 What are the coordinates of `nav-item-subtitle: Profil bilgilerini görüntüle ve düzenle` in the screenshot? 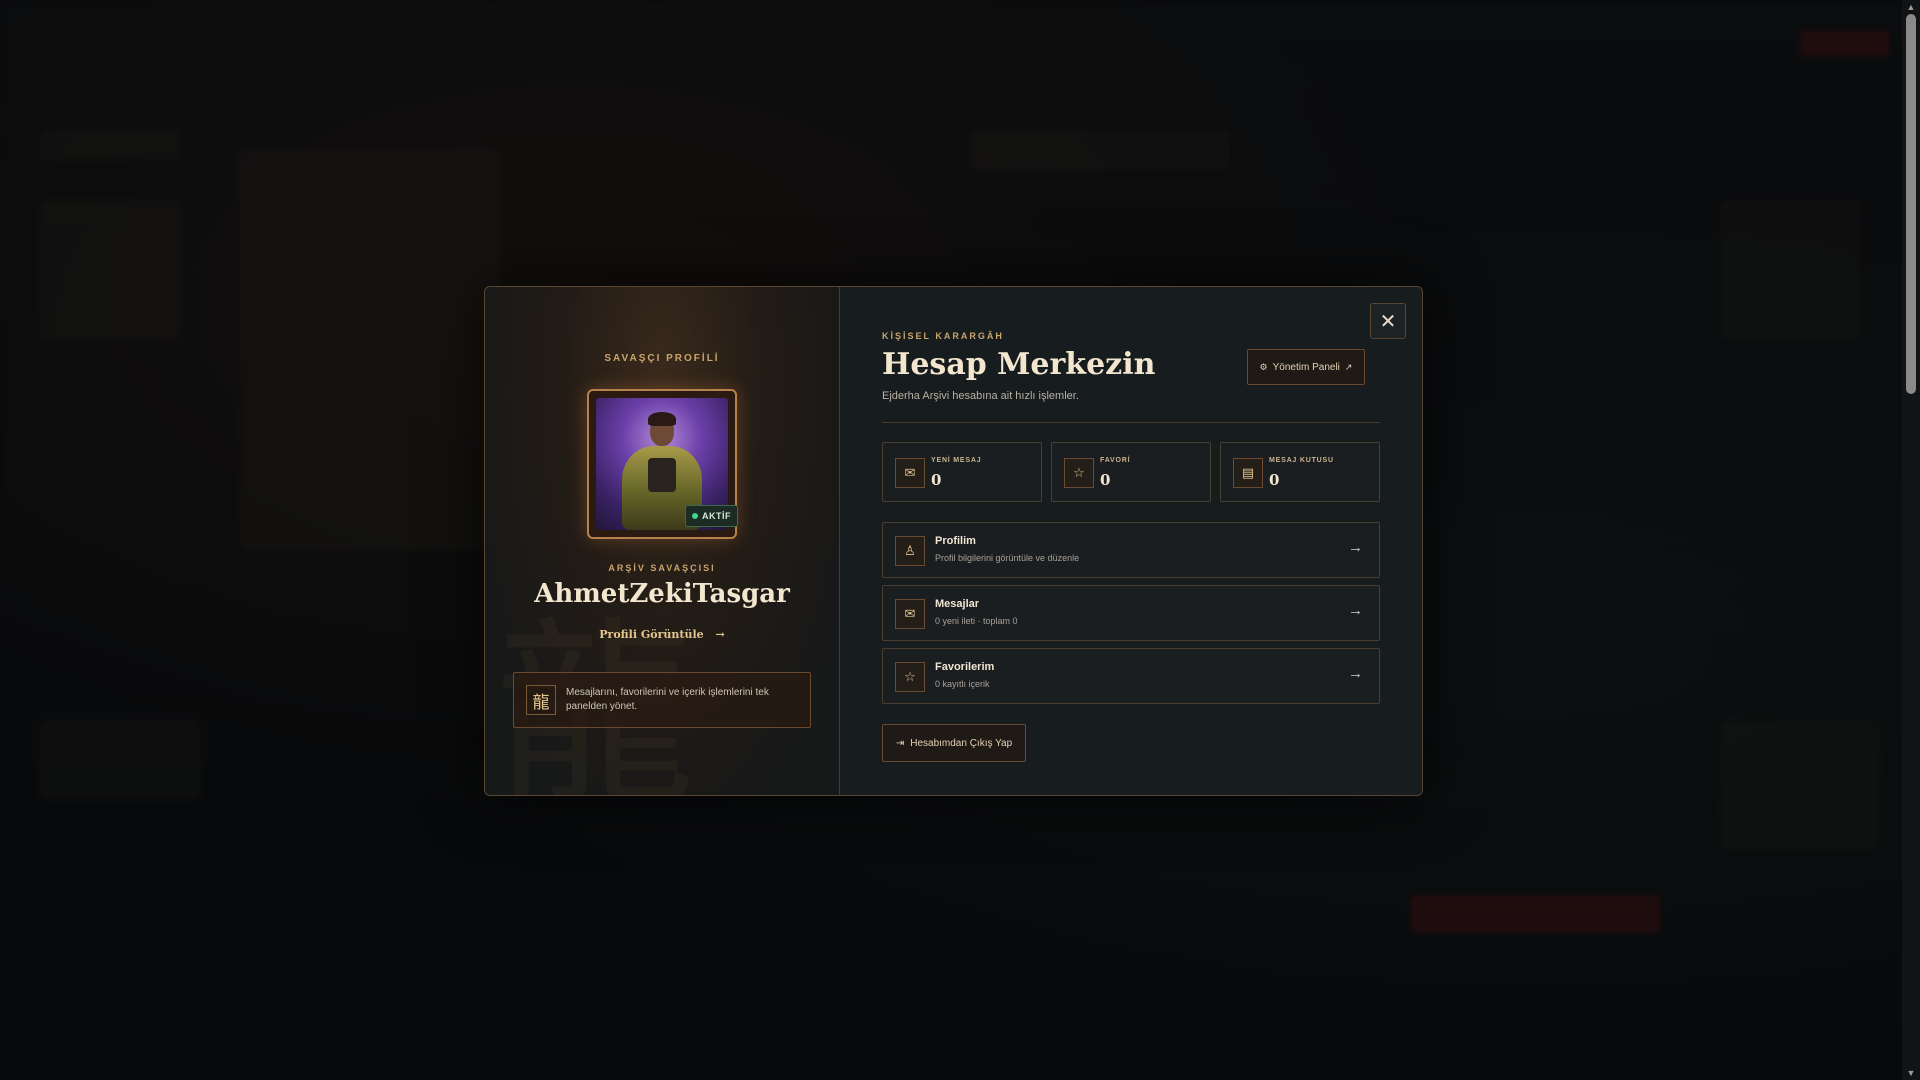 It's located at (1007, 558).